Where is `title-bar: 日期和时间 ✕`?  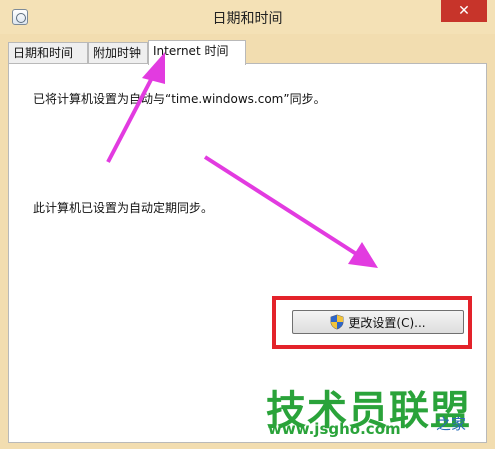
title-bar: 日期和时间 ✕ is located at coordinates (247, 17).